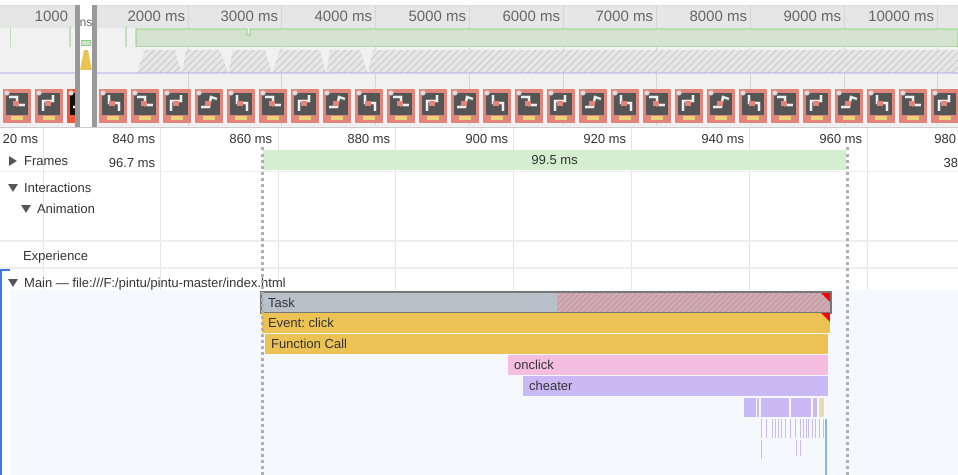  I want to click on flame-chart-entry: cheater, so click(675, 386).